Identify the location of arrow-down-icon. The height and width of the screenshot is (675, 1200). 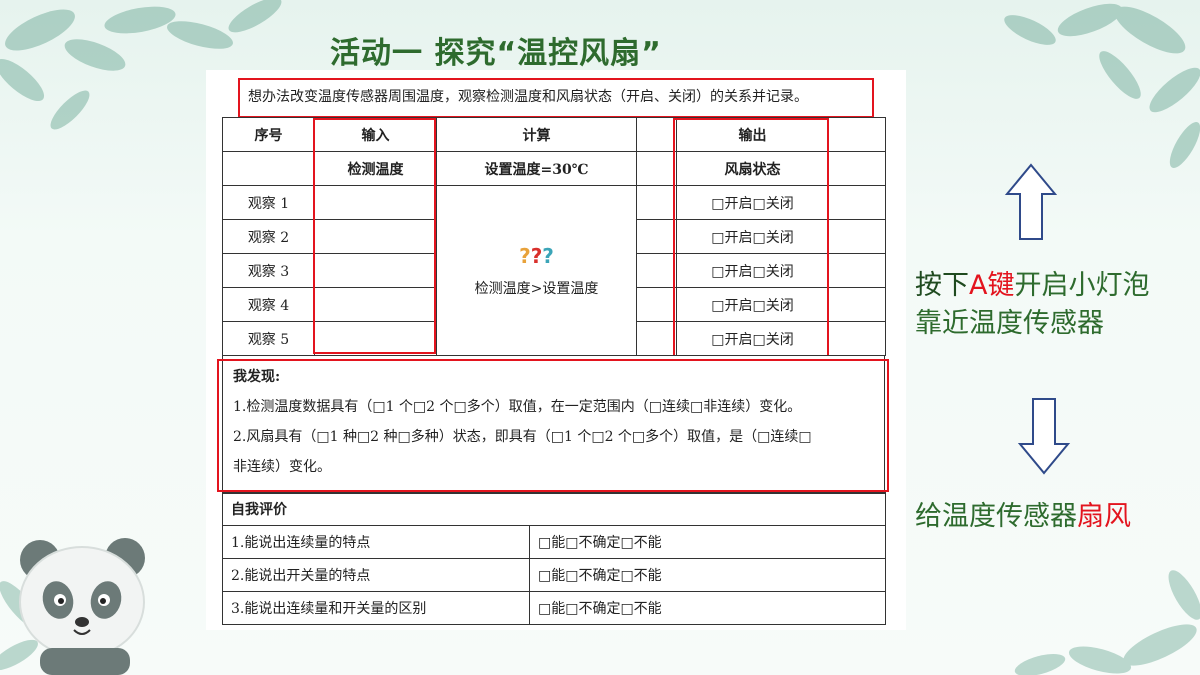
(1044, 436).